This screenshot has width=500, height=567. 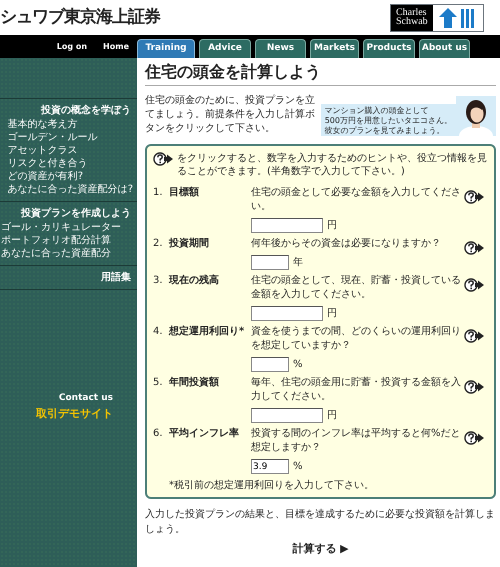 I want to click on page-title: 住宅の頭金を計算しよう, so click(x=320, y=74).